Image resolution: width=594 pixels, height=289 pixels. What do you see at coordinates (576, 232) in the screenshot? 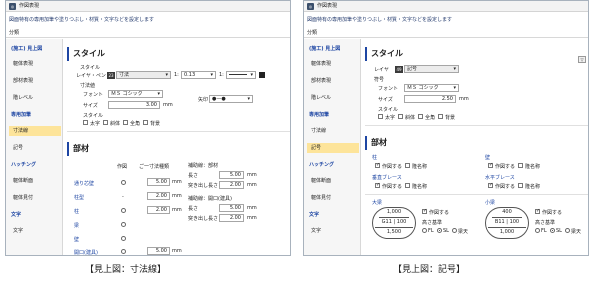
I see `koari-kiso-label: 梁天` at bounding box center [576, 232].